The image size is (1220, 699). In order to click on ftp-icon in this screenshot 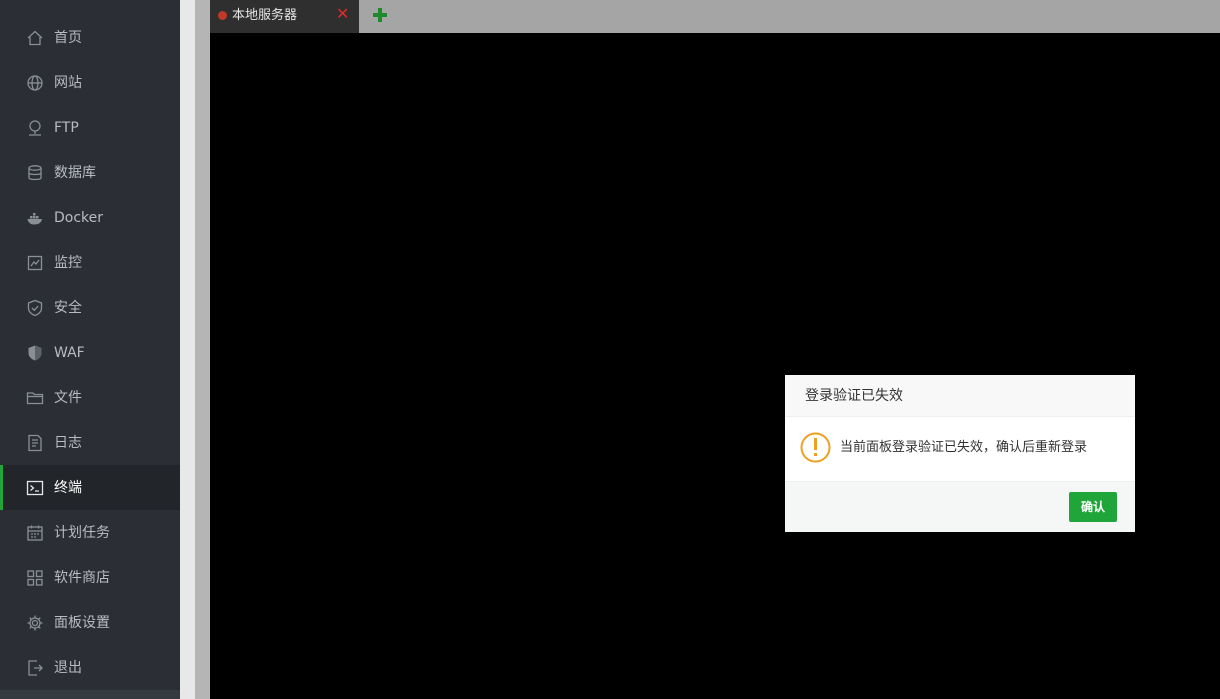, I will do `click(35, 128)`.